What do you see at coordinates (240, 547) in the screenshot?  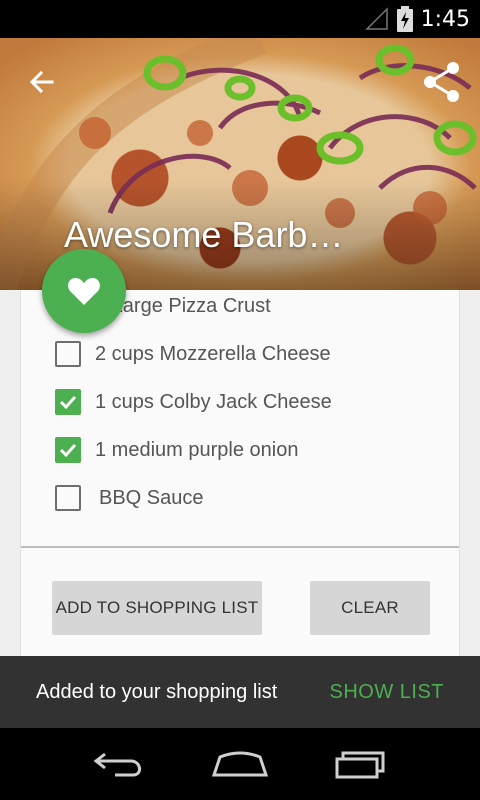 I see `divider` at bounding box center [240, 547].